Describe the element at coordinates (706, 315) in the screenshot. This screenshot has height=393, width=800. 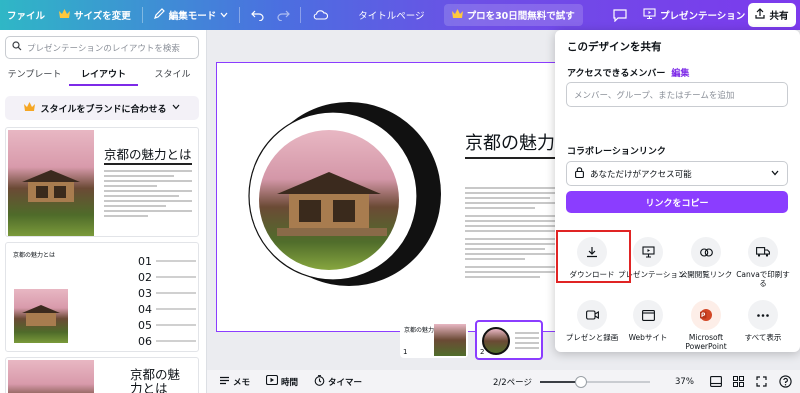
I see `powerpoint-icon` at that location.